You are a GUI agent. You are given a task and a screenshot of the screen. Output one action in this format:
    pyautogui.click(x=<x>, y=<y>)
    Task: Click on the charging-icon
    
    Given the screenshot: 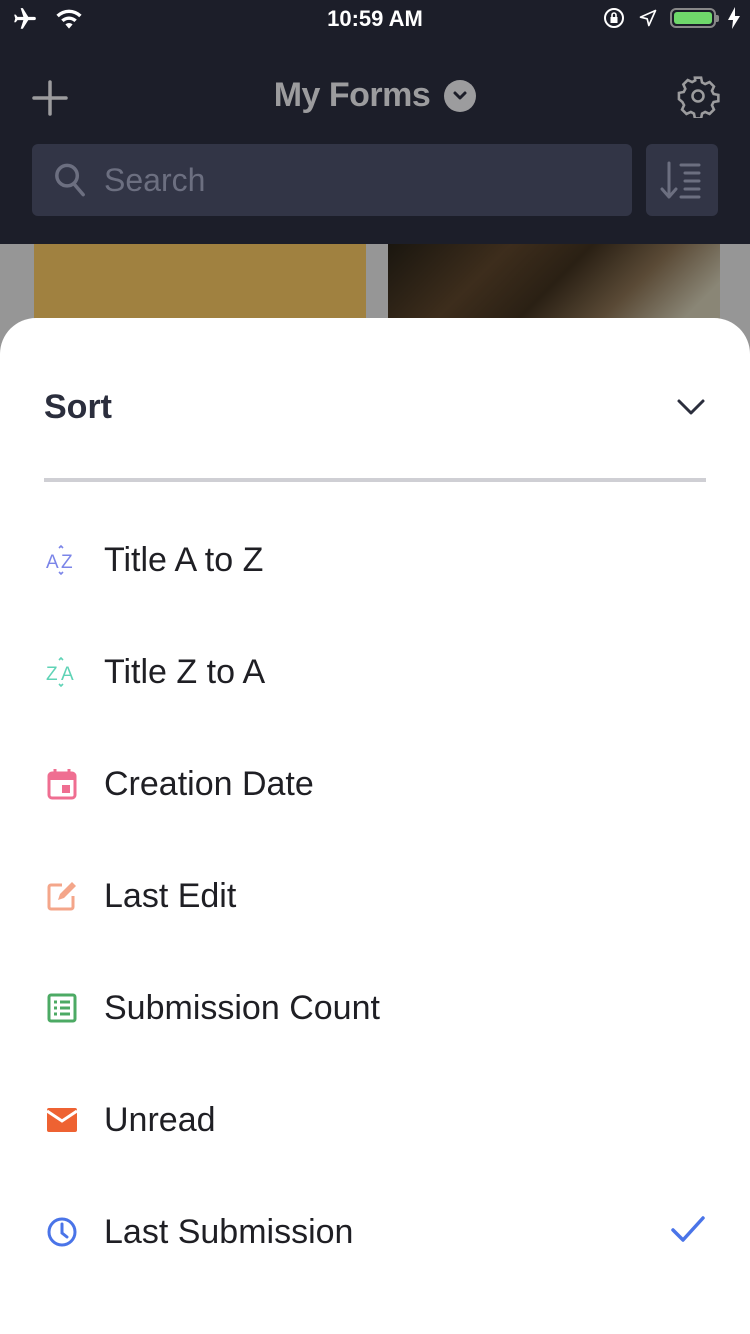 What is the action you would take?
    pyautogui.click(x=734, y=18)
    